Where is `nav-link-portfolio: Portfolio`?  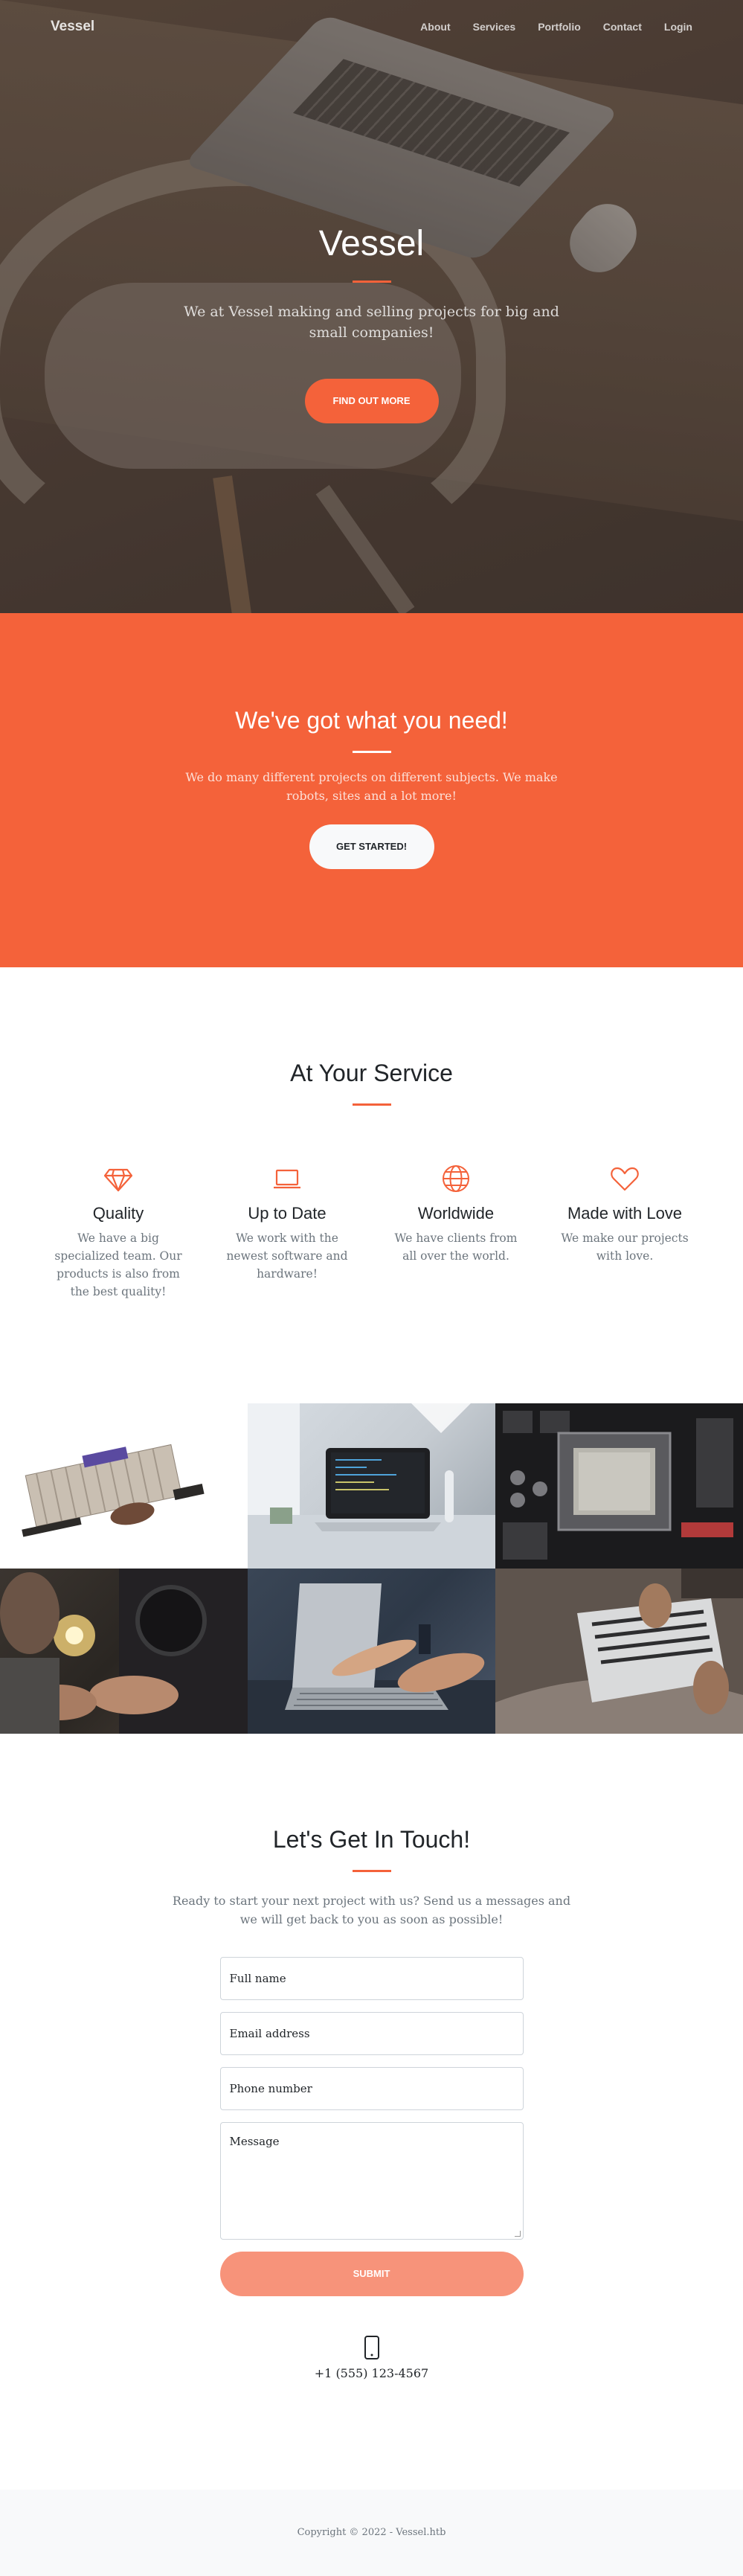
nav-link-portfolio: Portfolio is located at coordinates (559, 27).